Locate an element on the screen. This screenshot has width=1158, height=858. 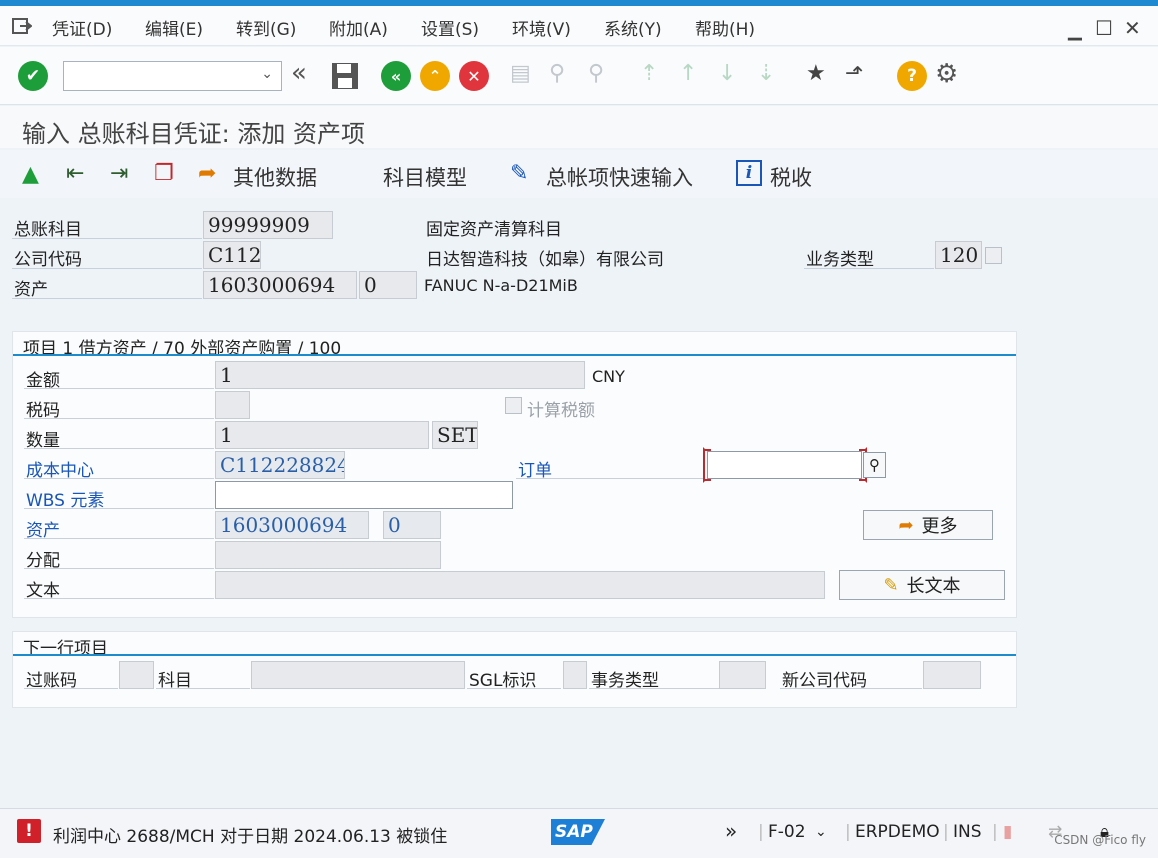
minimize-icon: ▁ is located at coordinates (1075, 30).